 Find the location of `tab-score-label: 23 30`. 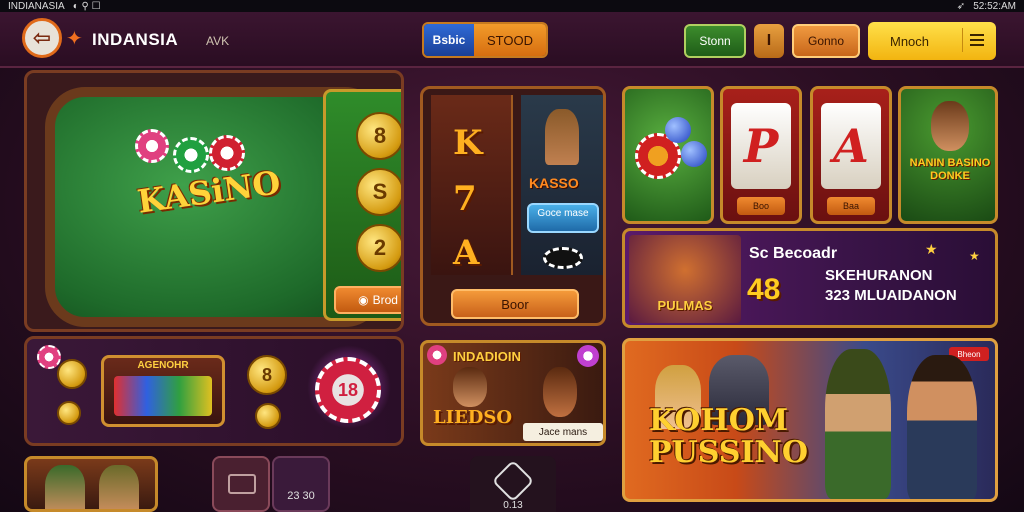

tab-score-label: 23 30 is located at coordinates (301, 496).